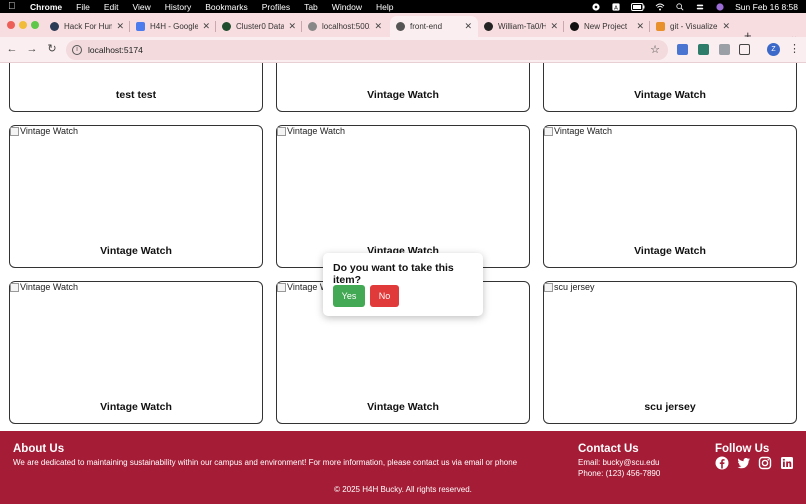 Image resolution: width=806 pixels, height=504 pixels. I want to click on svg-text: A, so click(616, 8).